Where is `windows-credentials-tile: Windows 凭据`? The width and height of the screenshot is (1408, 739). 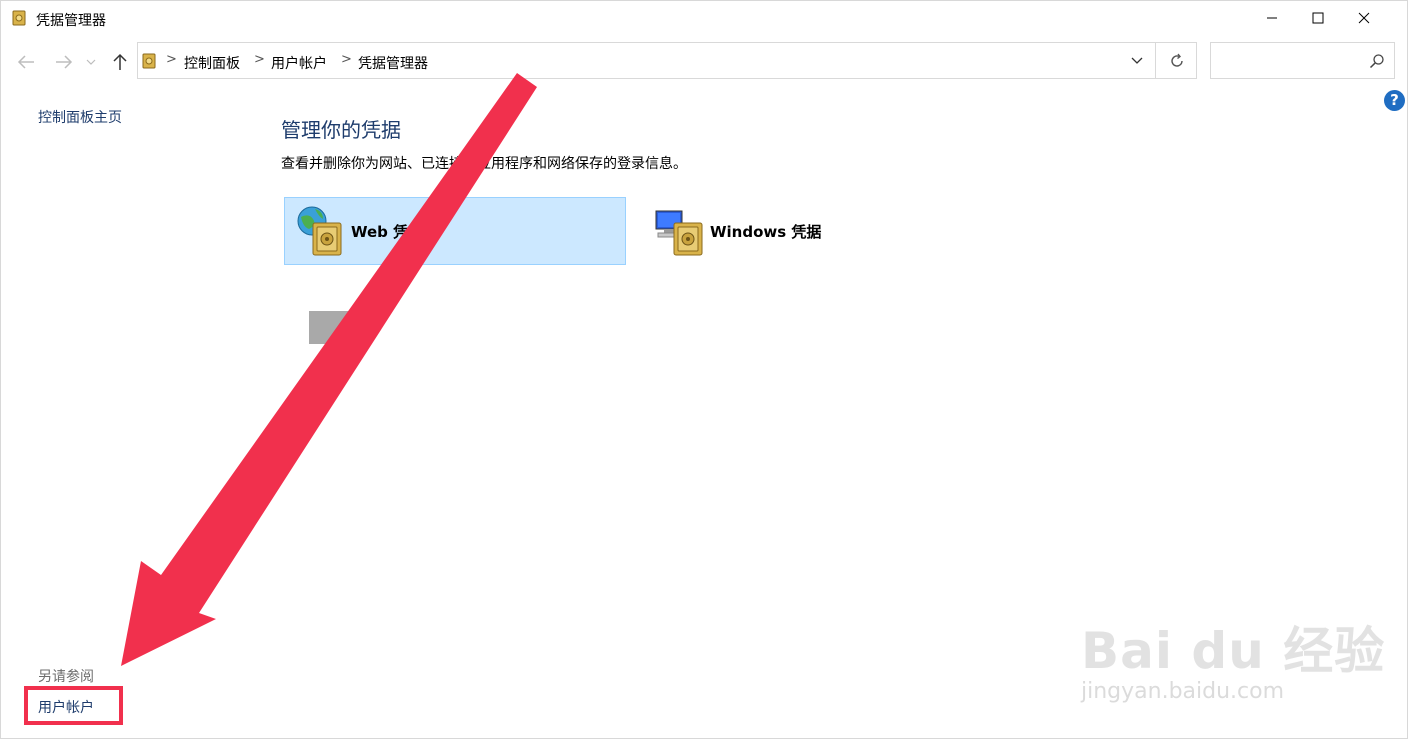
windows-credentials-tile: Windows 凭据 is located at coordinates (815, 231).